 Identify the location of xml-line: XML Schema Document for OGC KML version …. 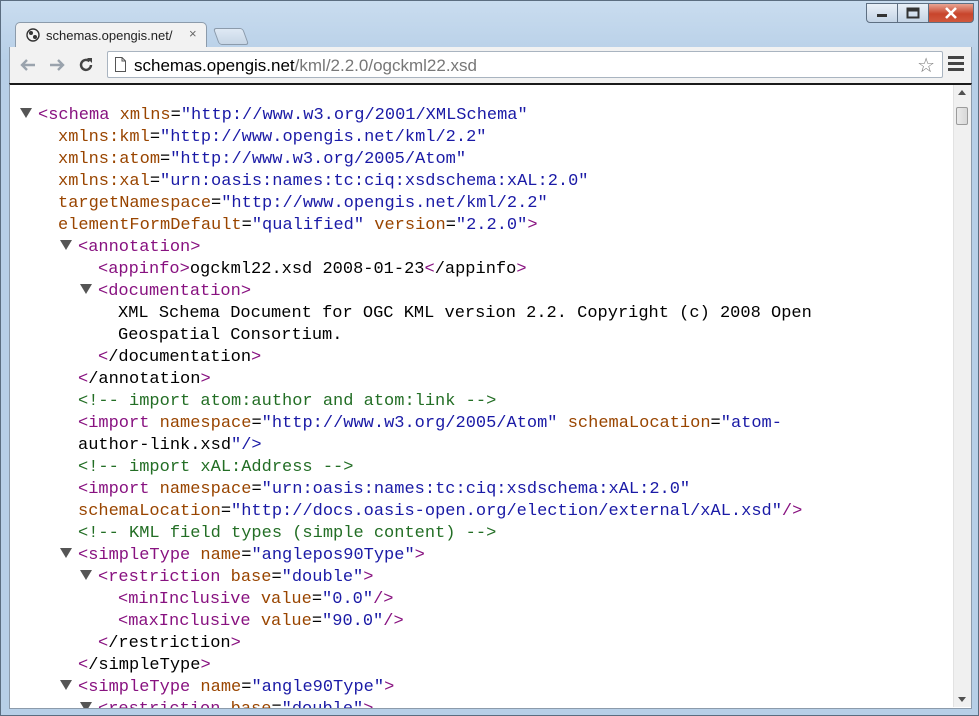
(482, 314).